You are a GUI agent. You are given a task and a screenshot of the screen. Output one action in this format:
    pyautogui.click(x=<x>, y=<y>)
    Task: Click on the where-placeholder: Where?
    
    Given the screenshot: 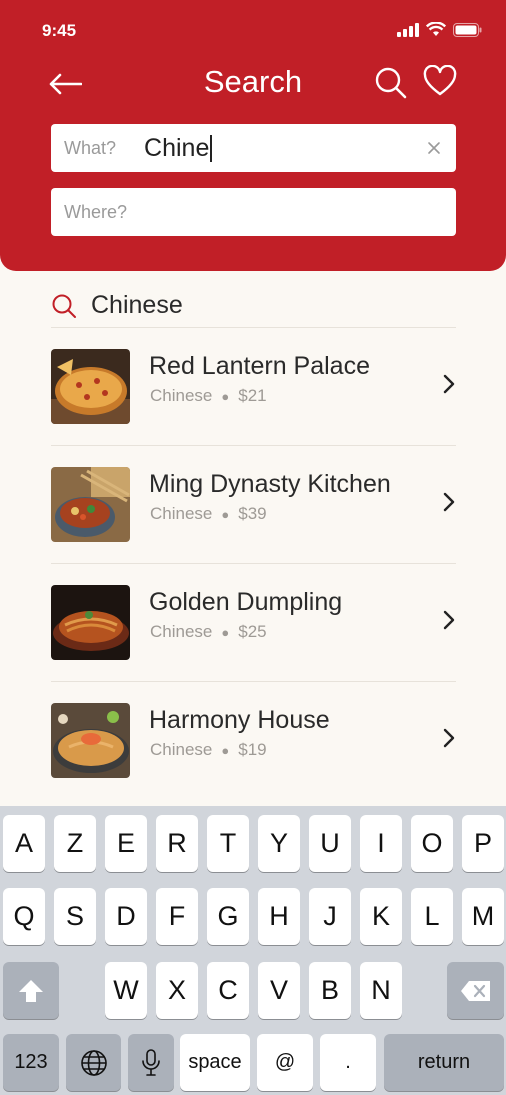 What is the action you would take?
    pyautogui.click(x=96, y=211)
    